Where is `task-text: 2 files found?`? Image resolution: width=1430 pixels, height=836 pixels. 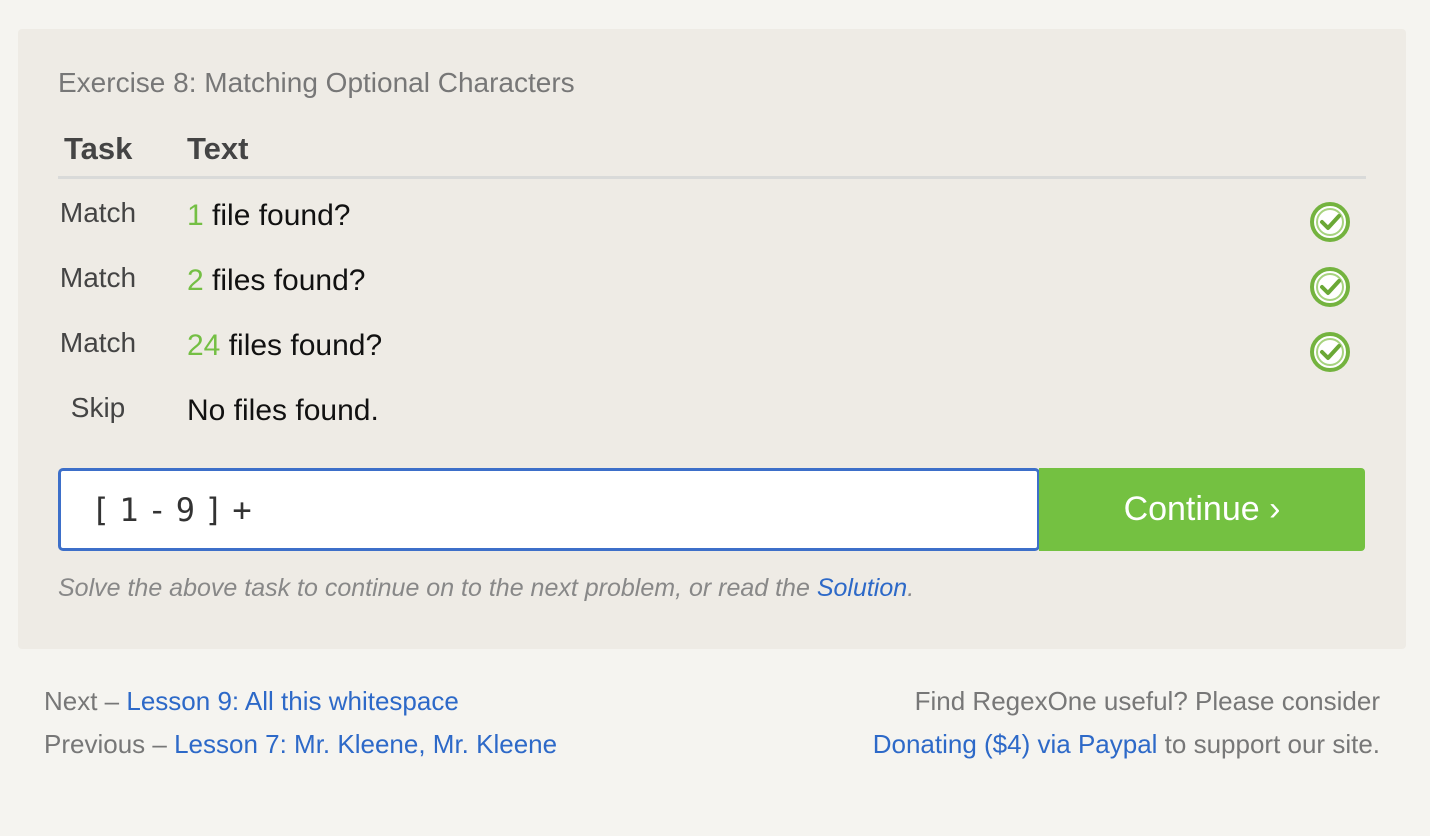
task-text: 2 files found? is located at coordinates (276, 281).